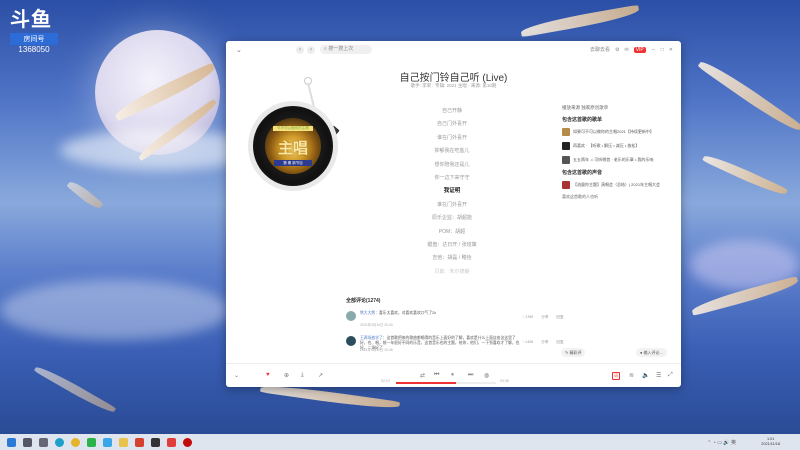 This screenshot has height=450, width=800. What do you see at coordinates (426, 383) in the screenshot?
I see `progress-fill` at bounding box center [426, 383].